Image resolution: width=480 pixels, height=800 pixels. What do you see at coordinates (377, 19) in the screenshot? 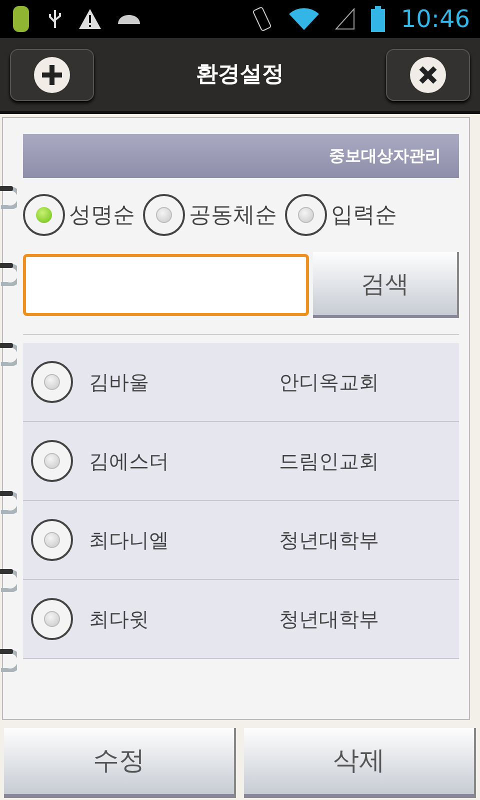
I see `battery-icon` at bounding box center [377, 19].